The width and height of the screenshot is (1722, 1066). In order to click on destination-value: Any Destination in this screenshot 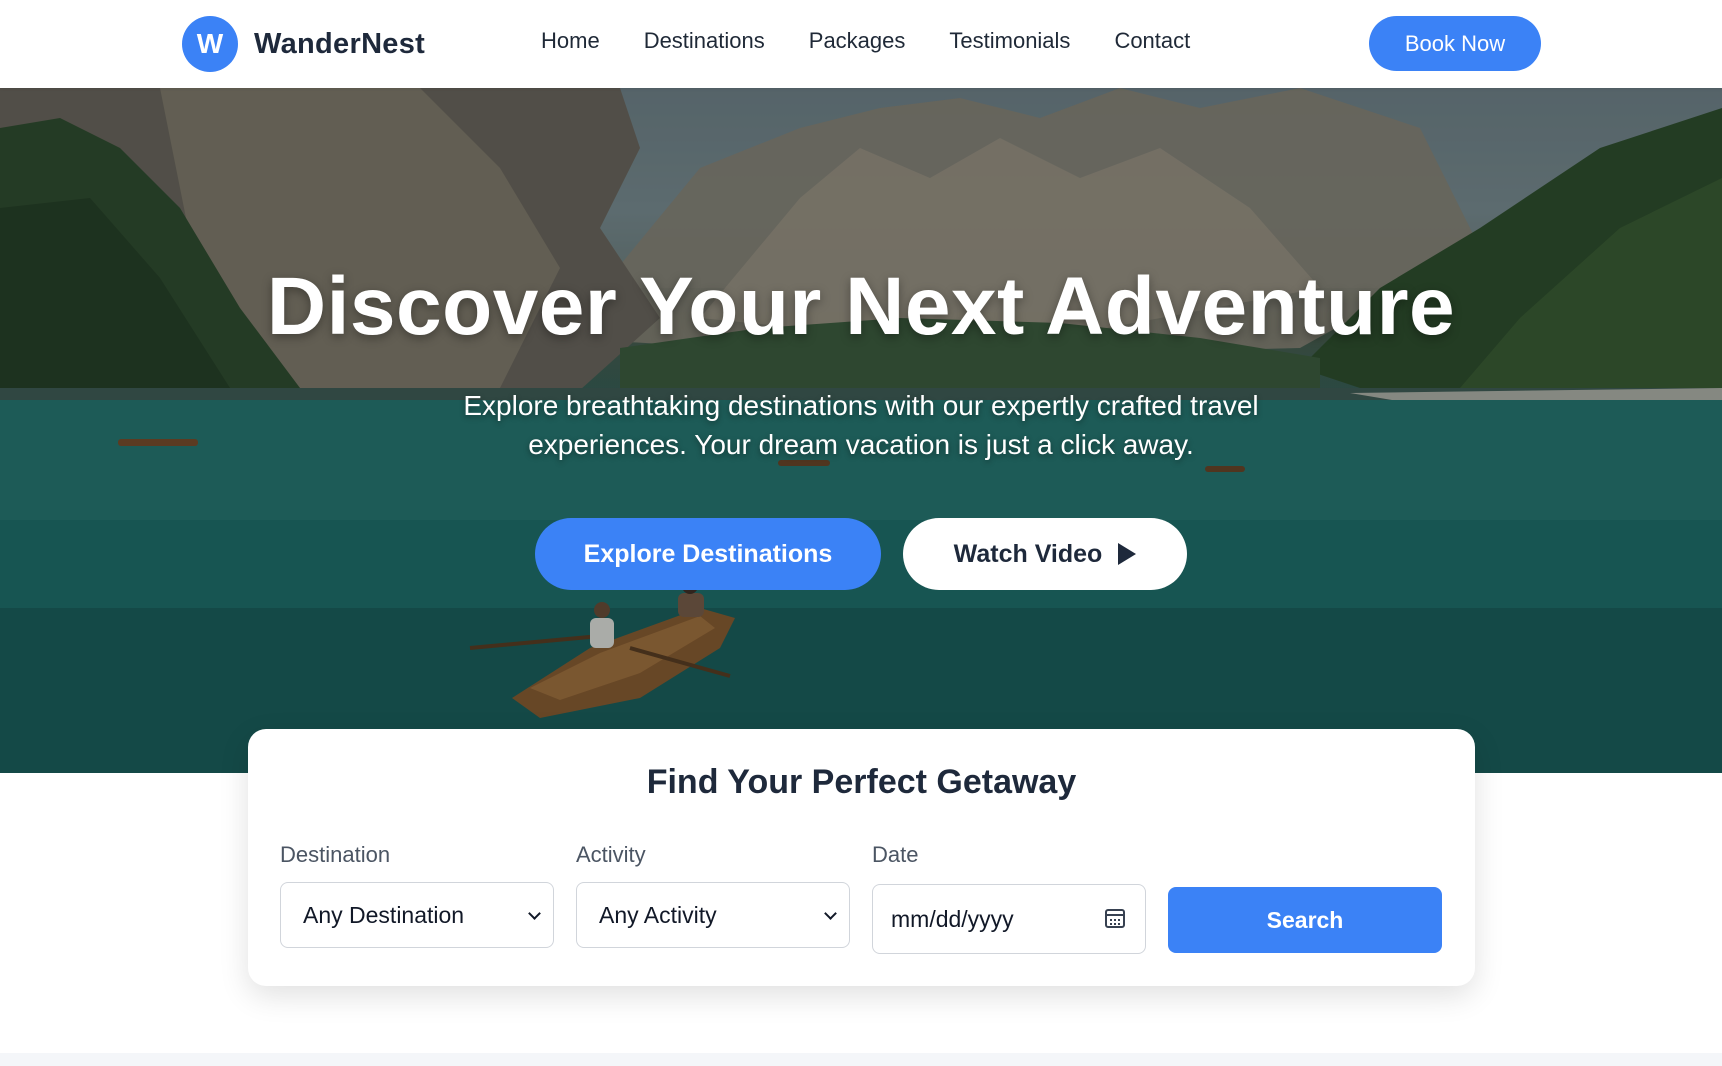, I will do `click(384, 914)`.